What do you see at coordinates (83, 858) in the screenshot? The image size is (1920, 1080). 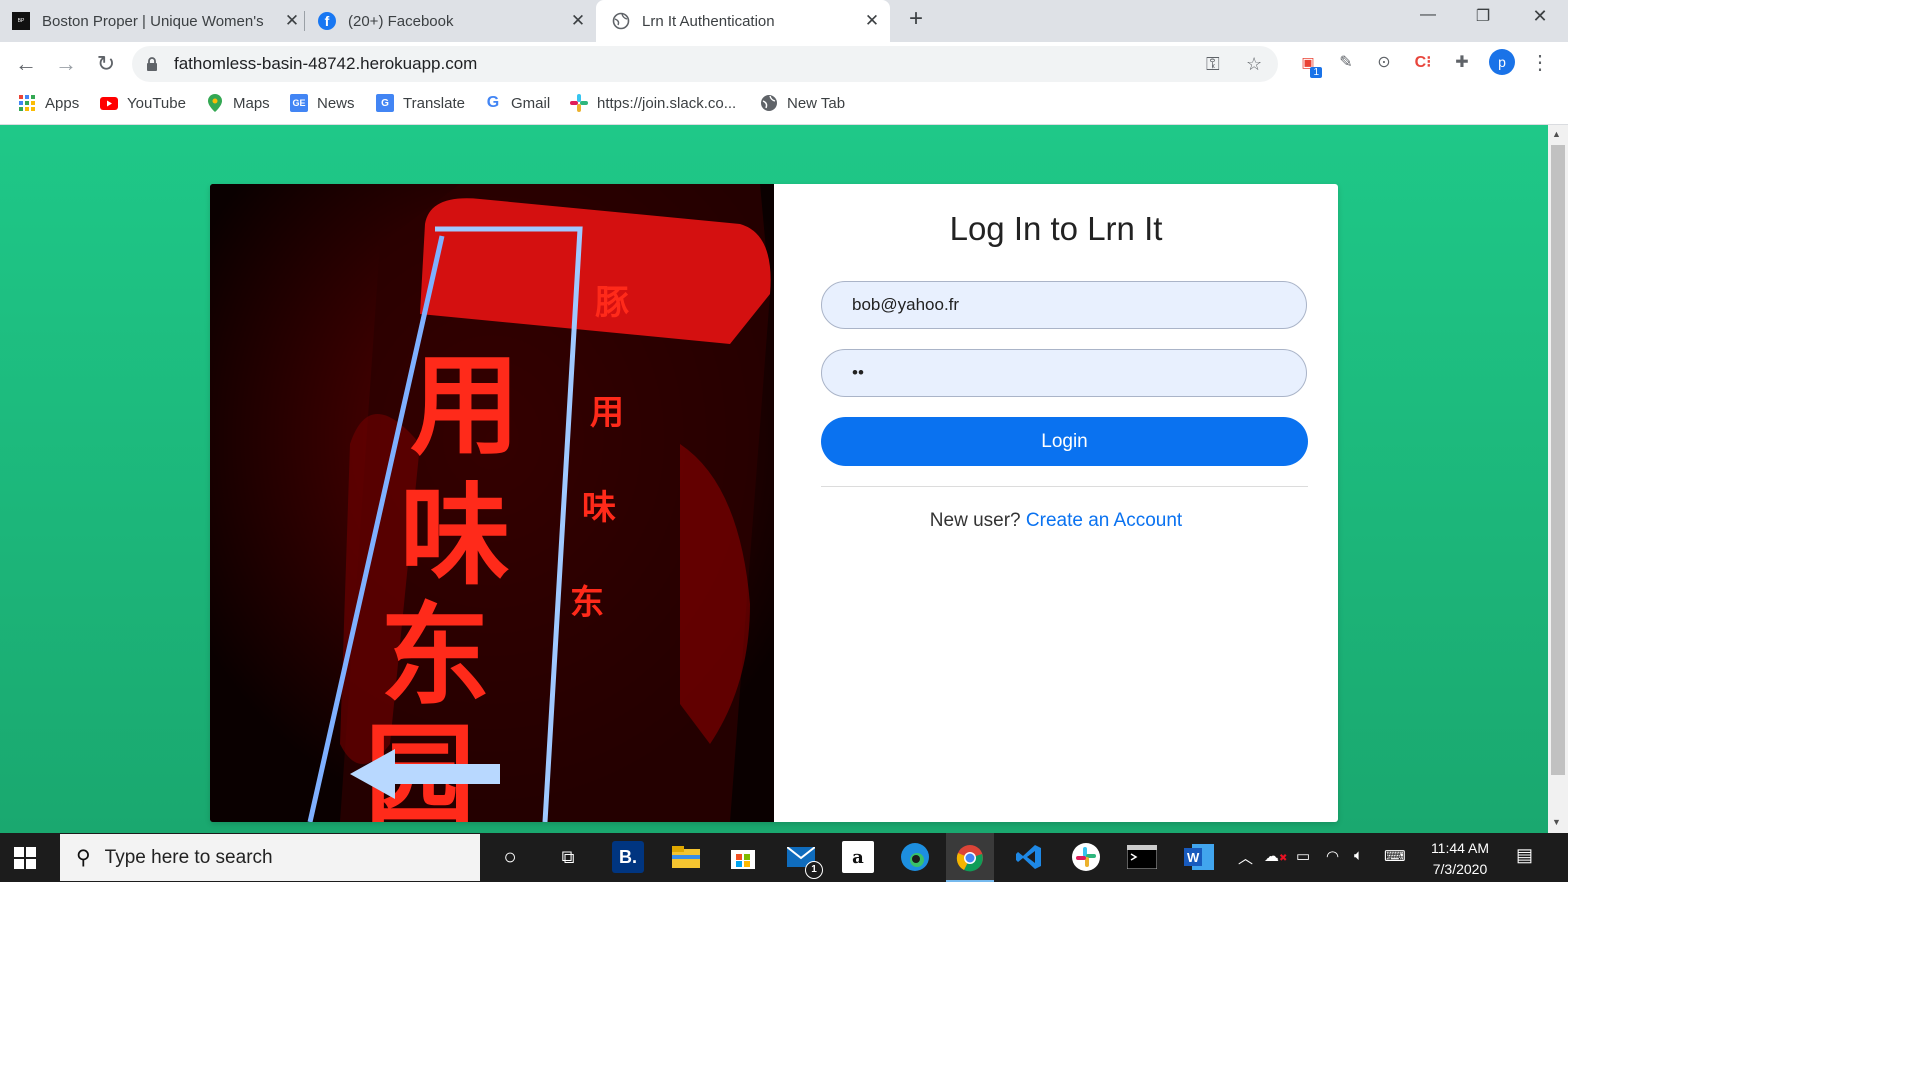 I see `search-icon: ⚲` at bounding box center [83, 858].